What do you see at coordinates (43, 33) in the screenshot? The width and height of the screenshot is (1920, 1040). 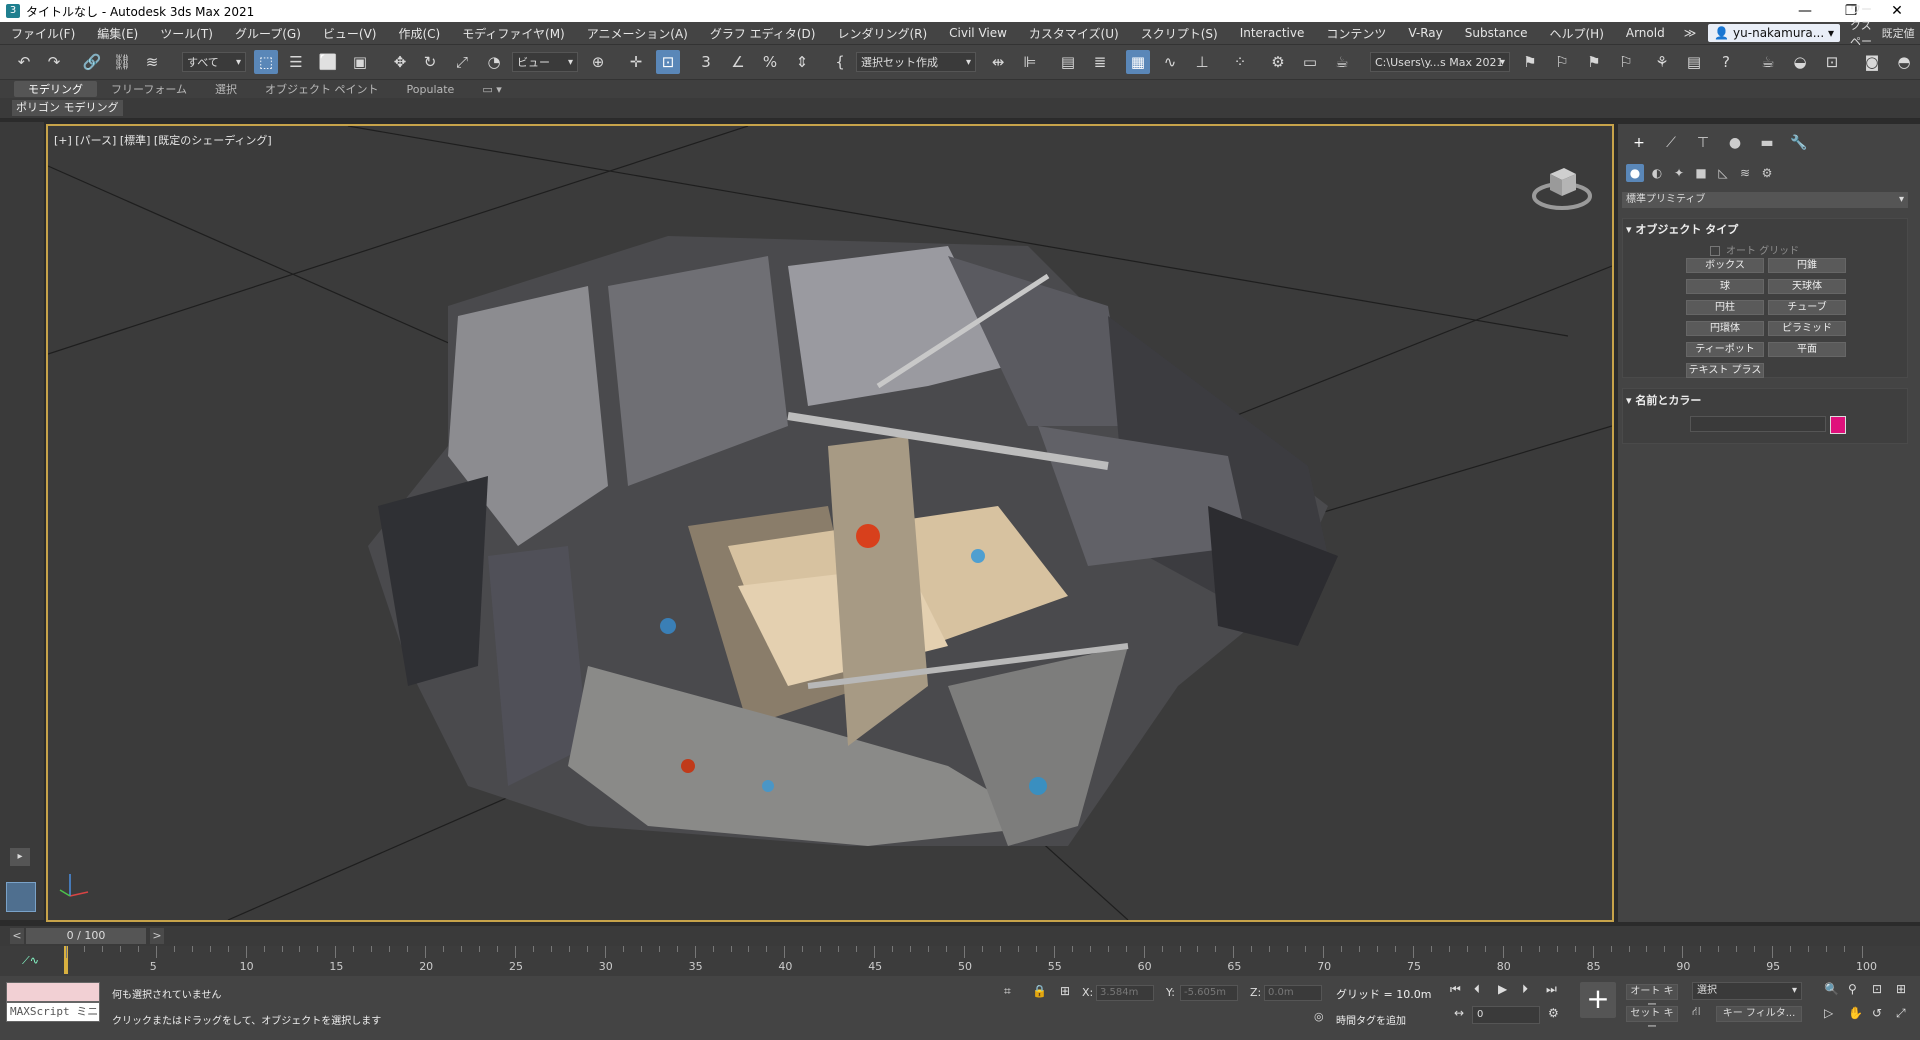 I see `menu-file: ファイル(F)` at bounding box center [43, 33].